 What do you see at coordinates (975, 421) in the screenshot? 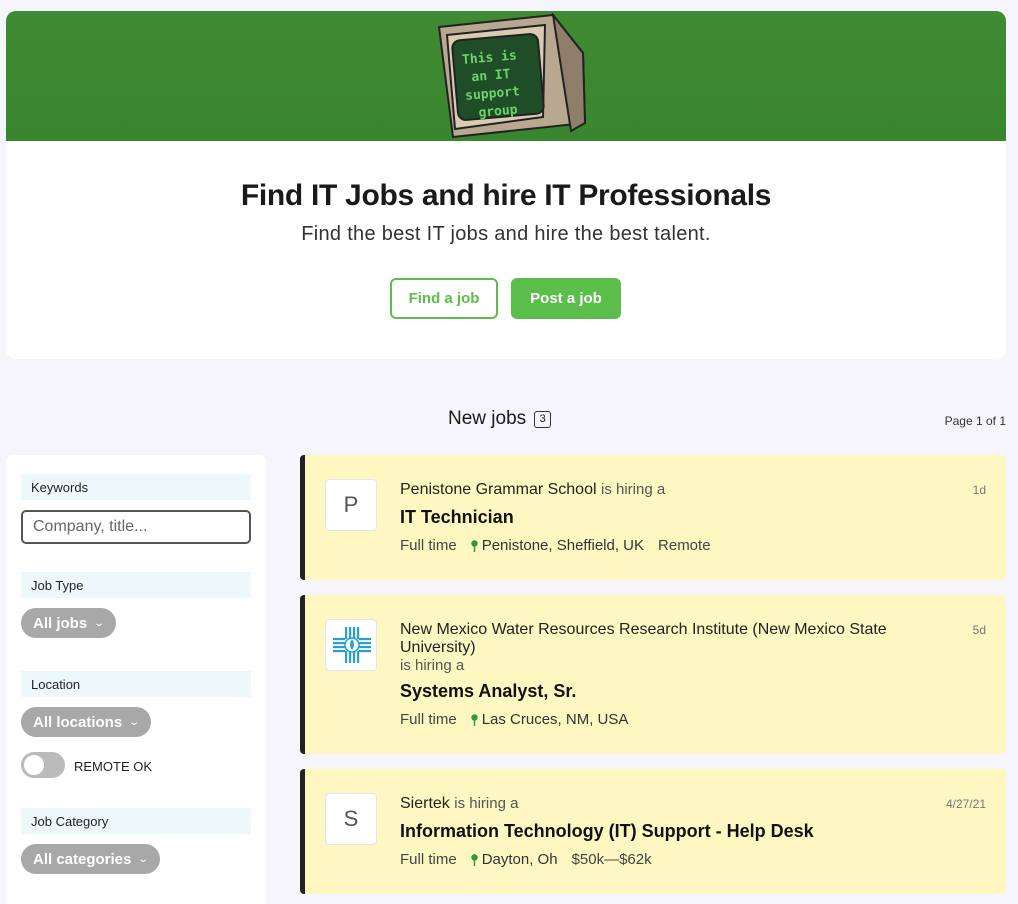
I see `page-indicator: Page 1 of 1` at bounding box center [975, 421].